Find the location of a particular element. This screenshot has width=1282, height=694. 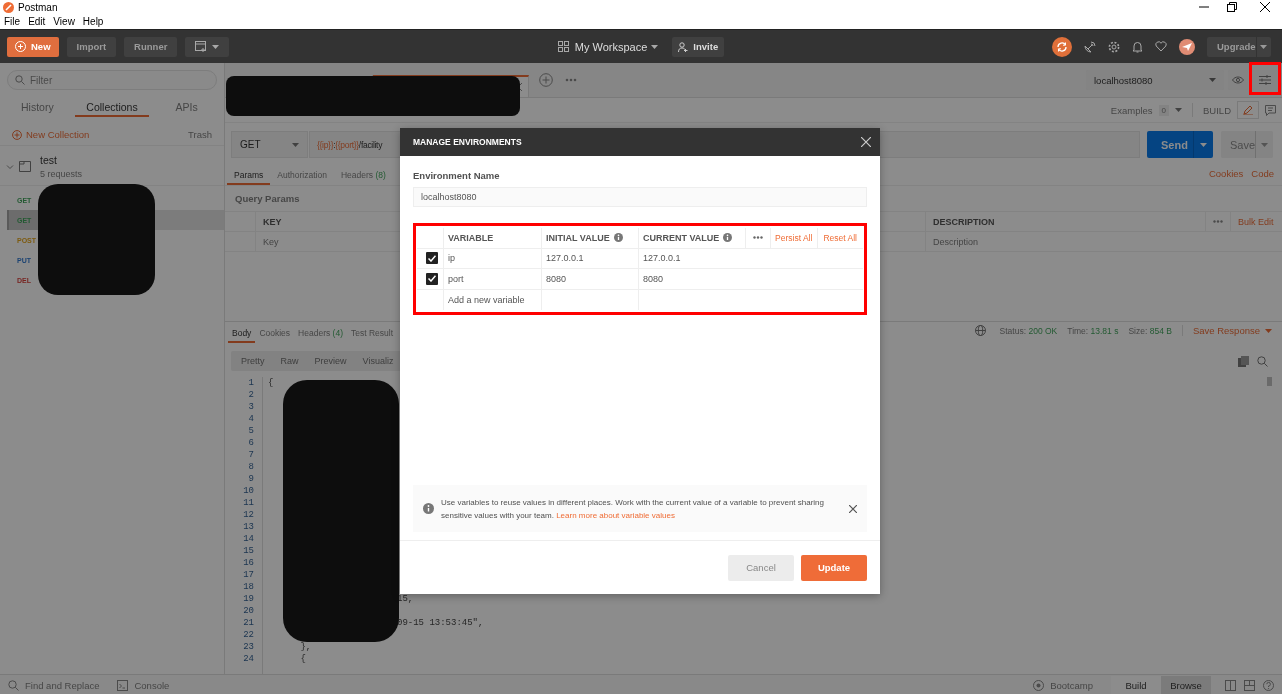

restore-icon is located at coordinates (1232, 7).